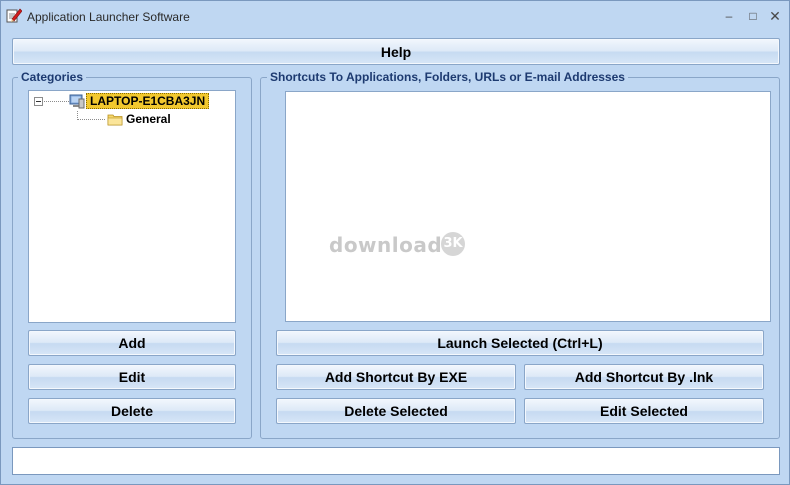 The image size is (790, 485). I want to click on title-bar: Application Launcher Software – □ ✕, so click(395, 17).